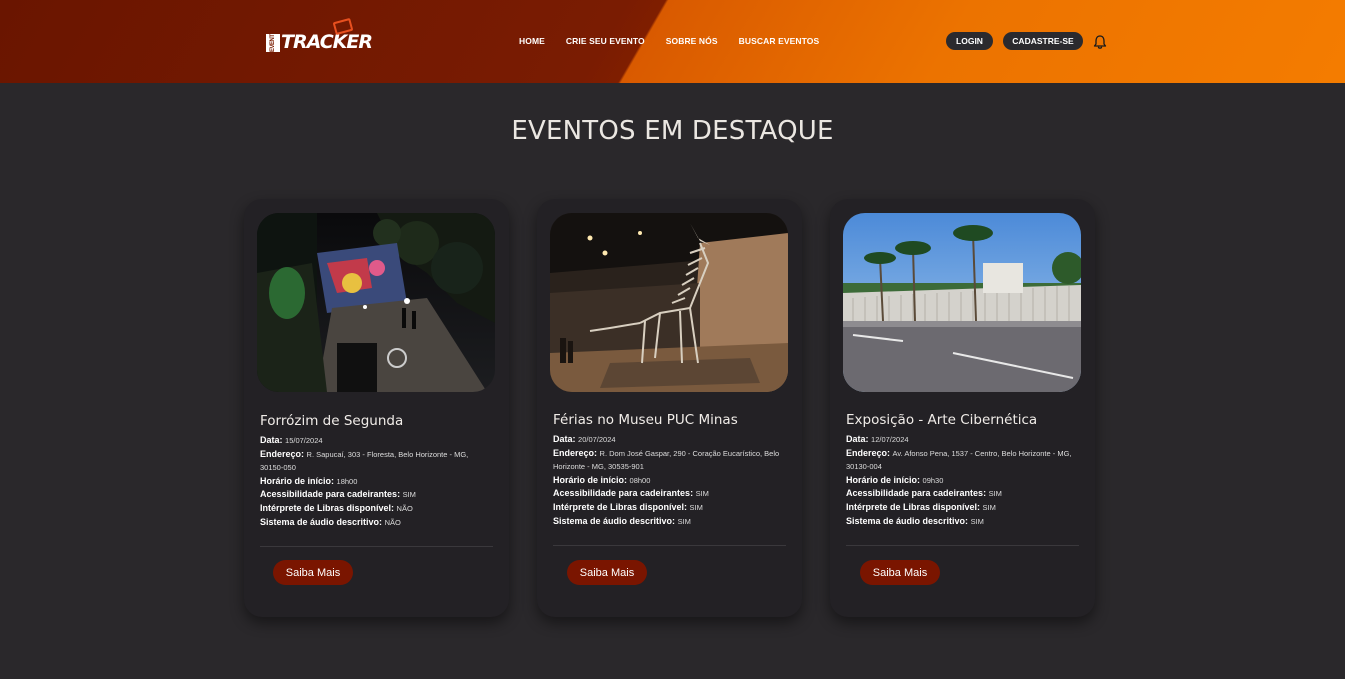 Image resolution: width=1345 pixels, height=679 pixels. Describe the element at coordinates (942, 420) in the screenshot. I see `event-title: Exposição - Arte Cibernética` at that location.